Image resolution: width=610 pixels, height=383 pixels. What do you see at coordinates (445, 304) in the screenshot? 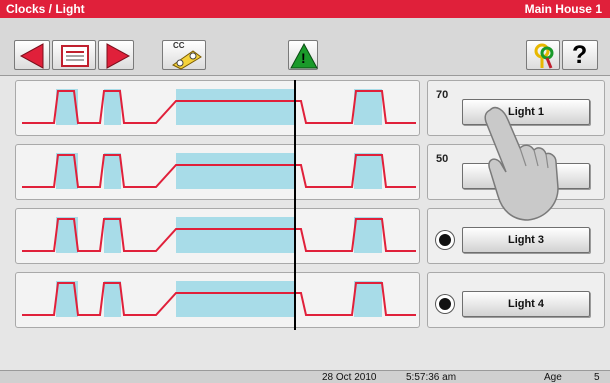
I see `light-4-status-indicator` at bounding box center [445, 304].